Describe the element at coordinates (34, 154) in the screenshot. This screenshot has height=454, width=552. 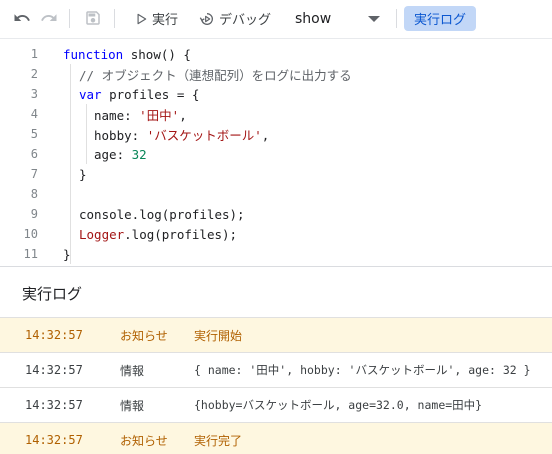
I see `line-number: 6` at that location.